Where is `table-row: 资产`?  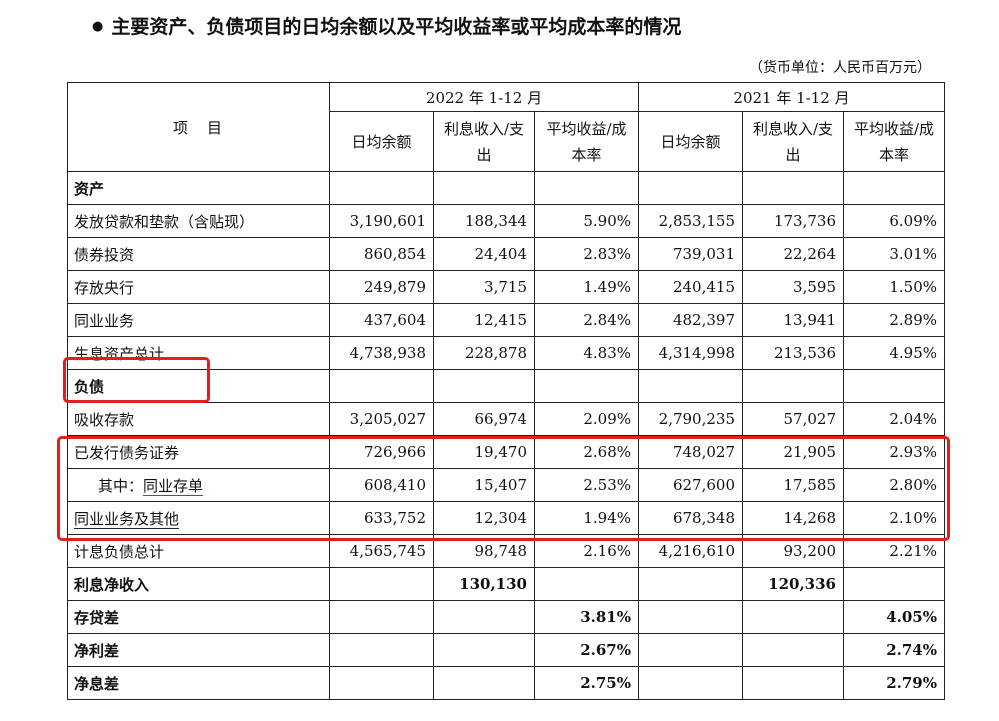
table-row: 资产 is located at coordinates (506, 188).